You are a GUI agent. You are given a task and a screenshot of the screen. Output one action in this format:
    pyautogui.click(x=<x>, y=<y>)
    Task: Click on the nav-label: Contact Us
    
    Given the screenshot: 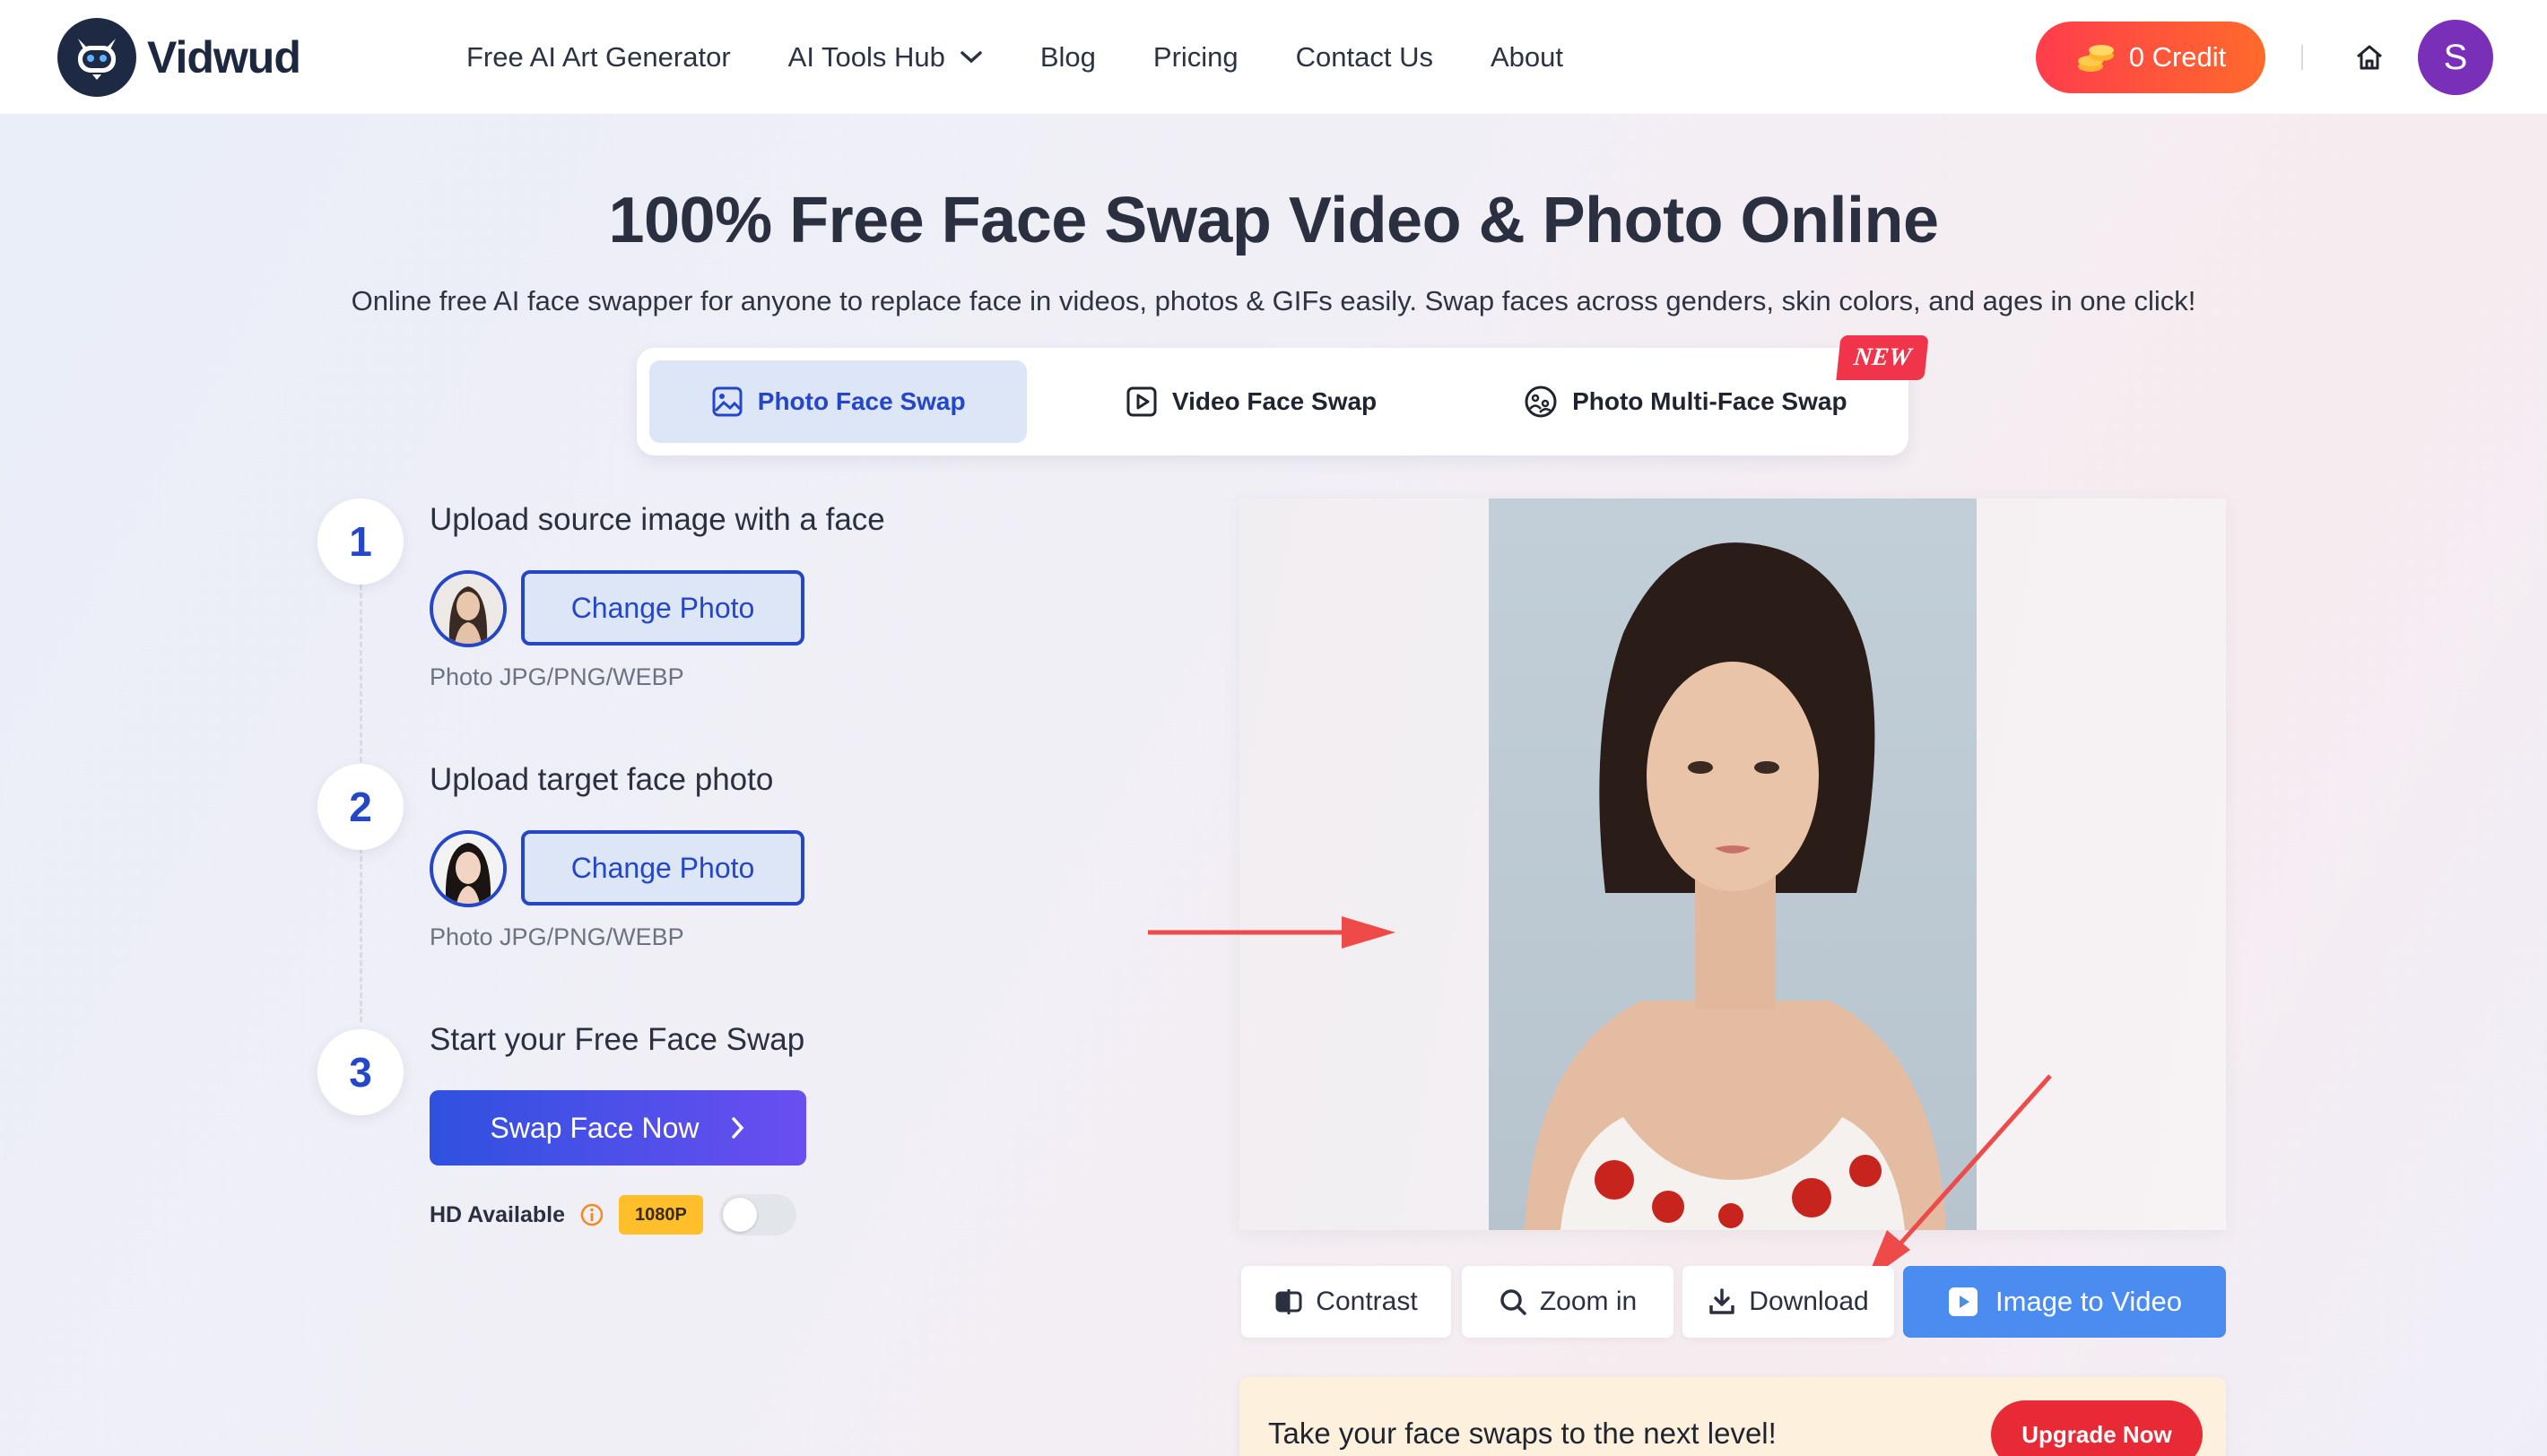 What is the action you would take?
    pyautogui.click(x=1364, y=57)
    